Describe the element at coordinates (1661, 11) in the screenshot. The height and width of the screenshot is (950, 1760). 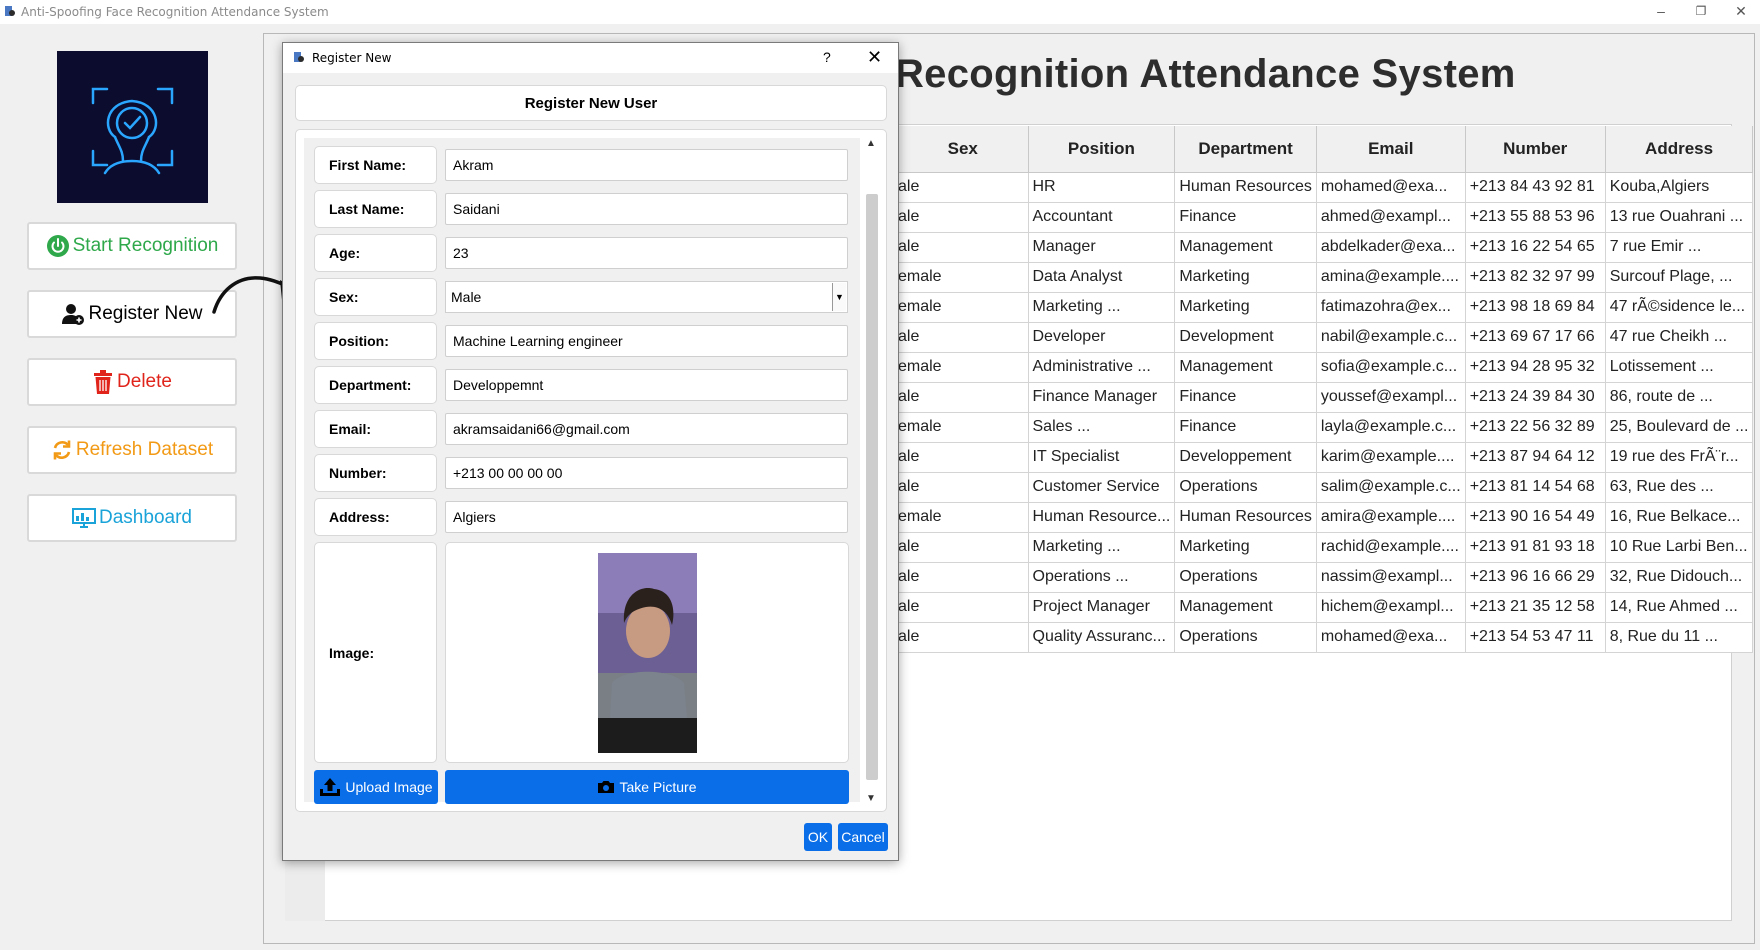
I see `minimize-button: –` at that location.